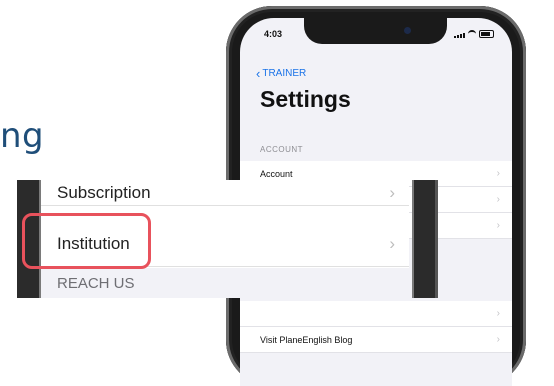 This screenshot has width=554, height=386. I want to click on camera-icon, so click(407, 30).